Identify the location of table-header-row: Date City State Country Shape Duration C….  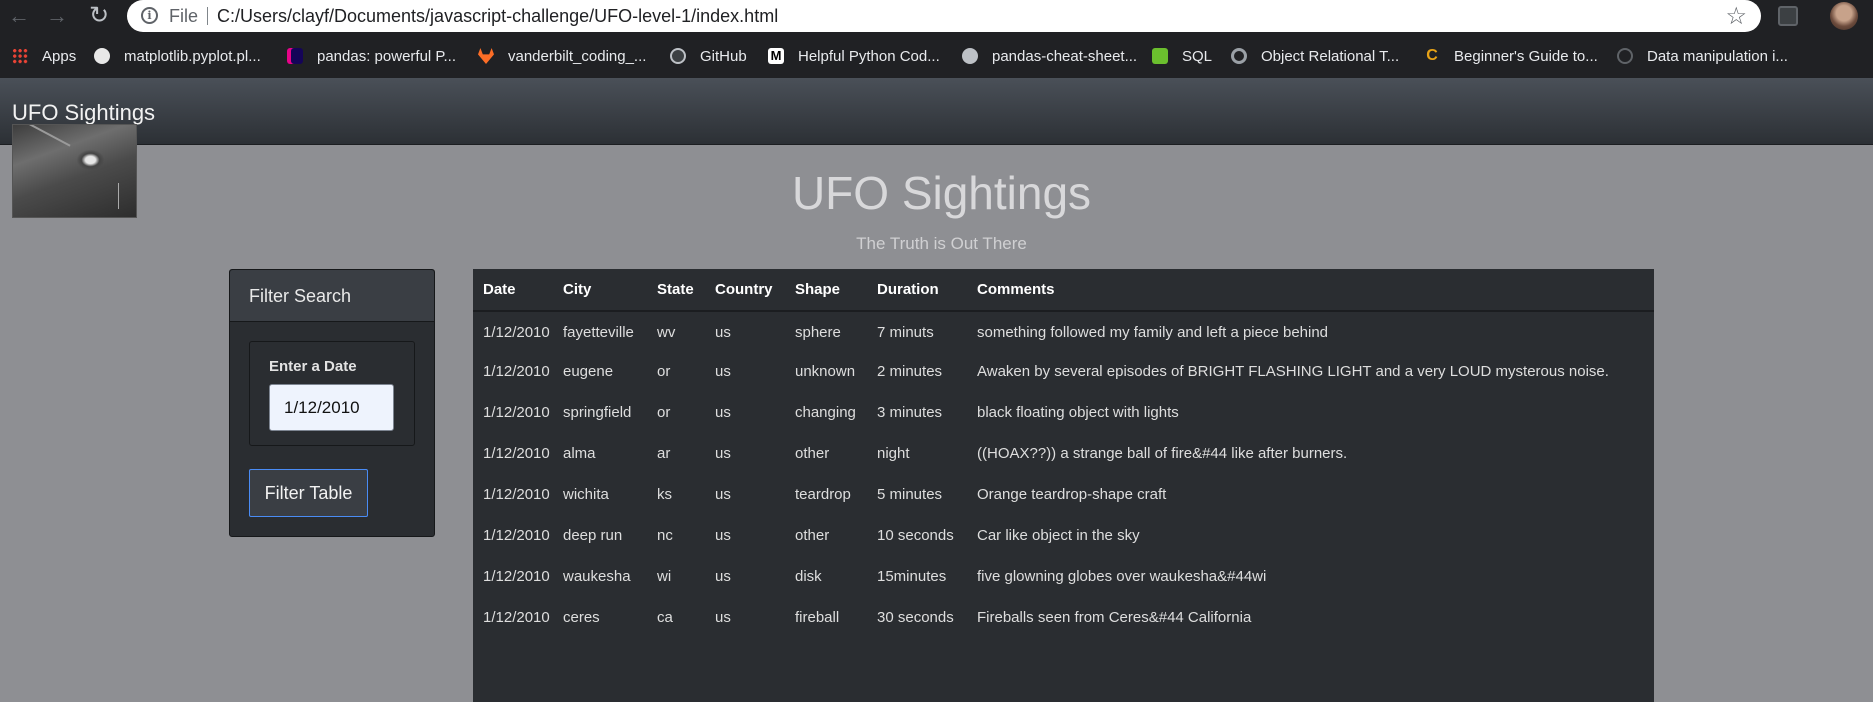
(1063, 290).